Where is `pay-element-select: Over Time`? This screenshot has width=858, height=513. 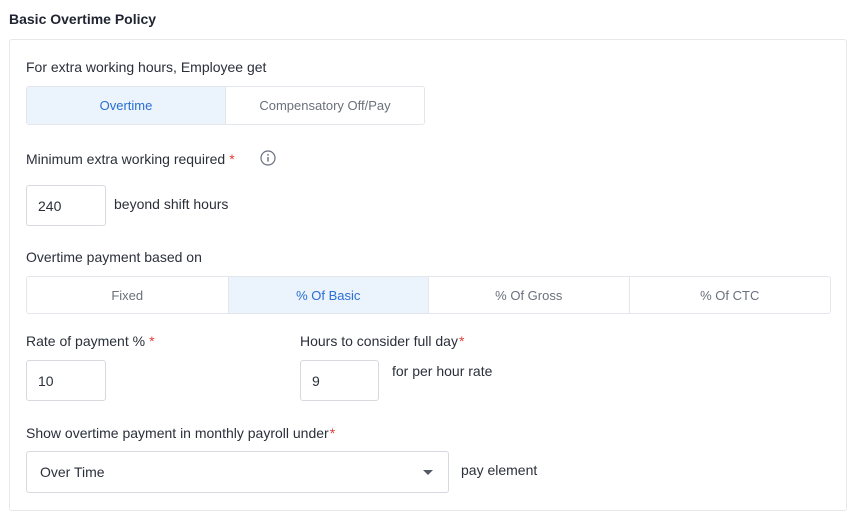 pay-element-select: Over Time is located at coordinates (237, 472).